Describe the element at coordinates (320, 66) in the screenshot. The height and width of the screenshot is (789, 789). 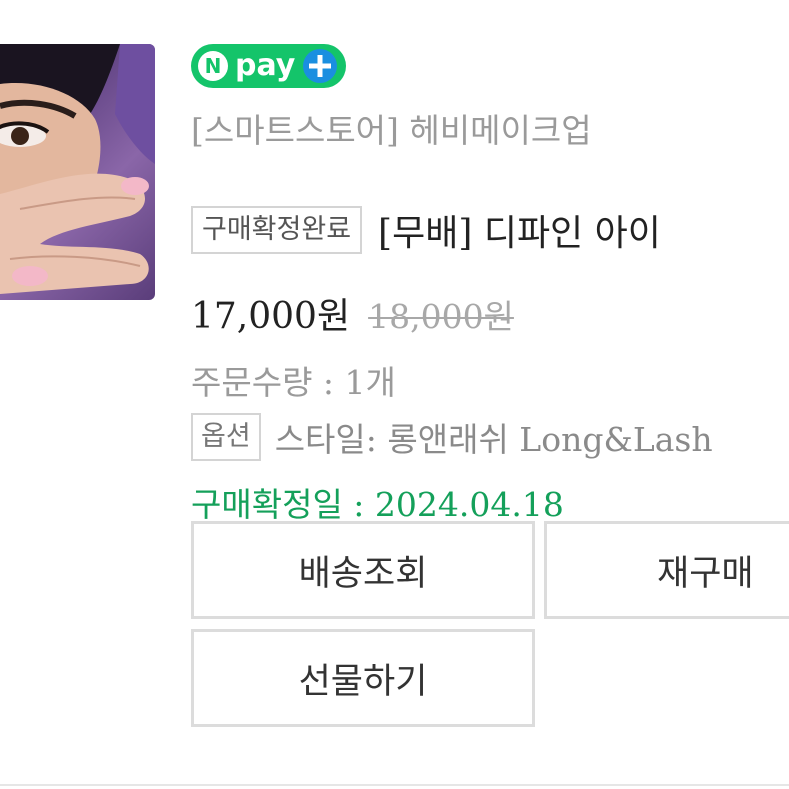
I see `plus-icon` at that location.